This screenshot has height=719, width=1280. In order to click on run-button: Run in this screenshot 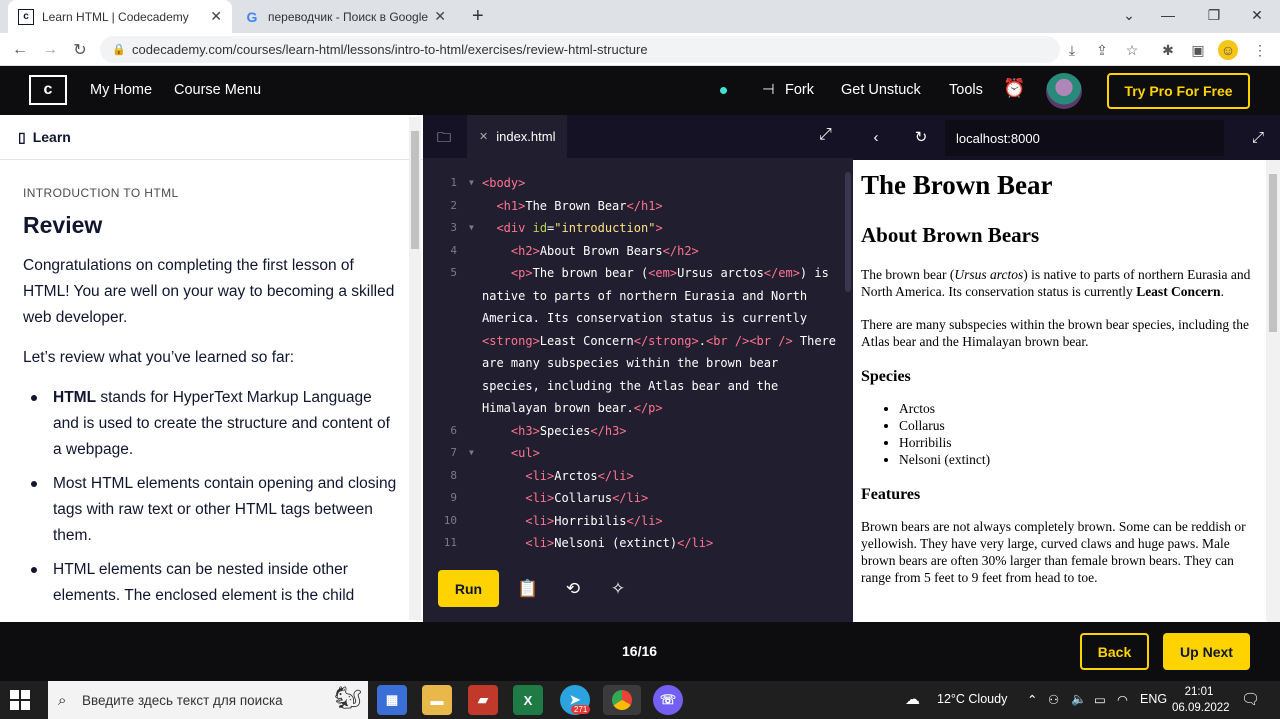, I will do `click(468, 588)`.